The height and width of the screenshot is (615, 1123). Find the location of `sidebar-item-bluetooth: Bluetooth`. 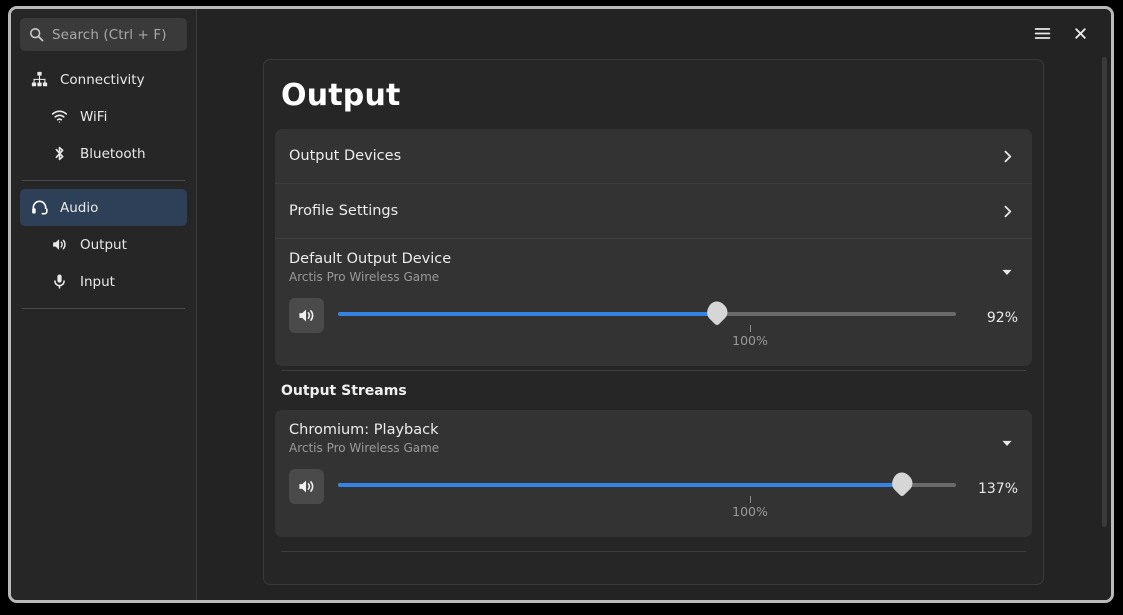

sidebar-item-bluetooth: Bluetooth is located at coordinates (103, 153).